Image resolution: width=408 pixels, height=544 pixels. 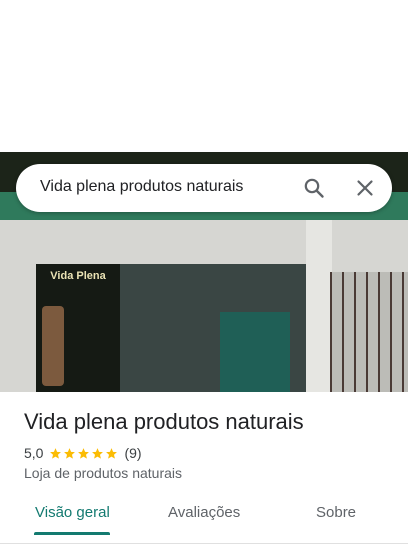 I want to click on rating-row: 5,0 (9), so click(x=83, y=453).